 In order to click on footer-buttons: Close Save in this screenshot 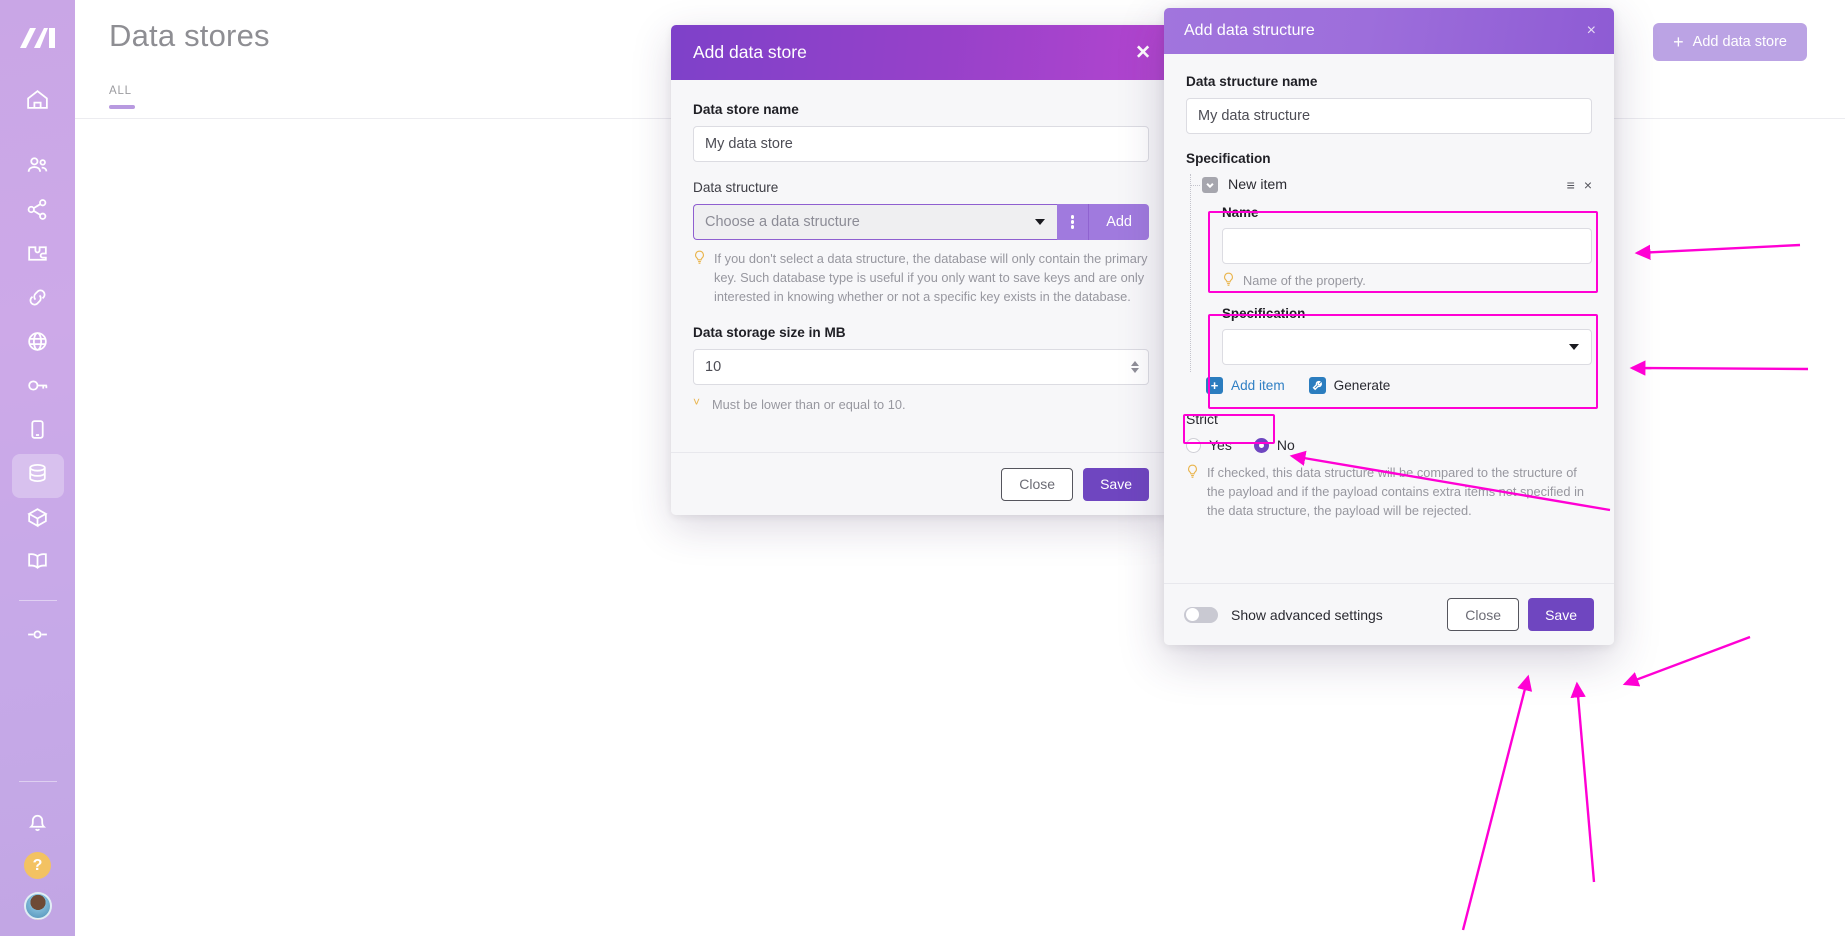, I will do `click(1520, 614)`.